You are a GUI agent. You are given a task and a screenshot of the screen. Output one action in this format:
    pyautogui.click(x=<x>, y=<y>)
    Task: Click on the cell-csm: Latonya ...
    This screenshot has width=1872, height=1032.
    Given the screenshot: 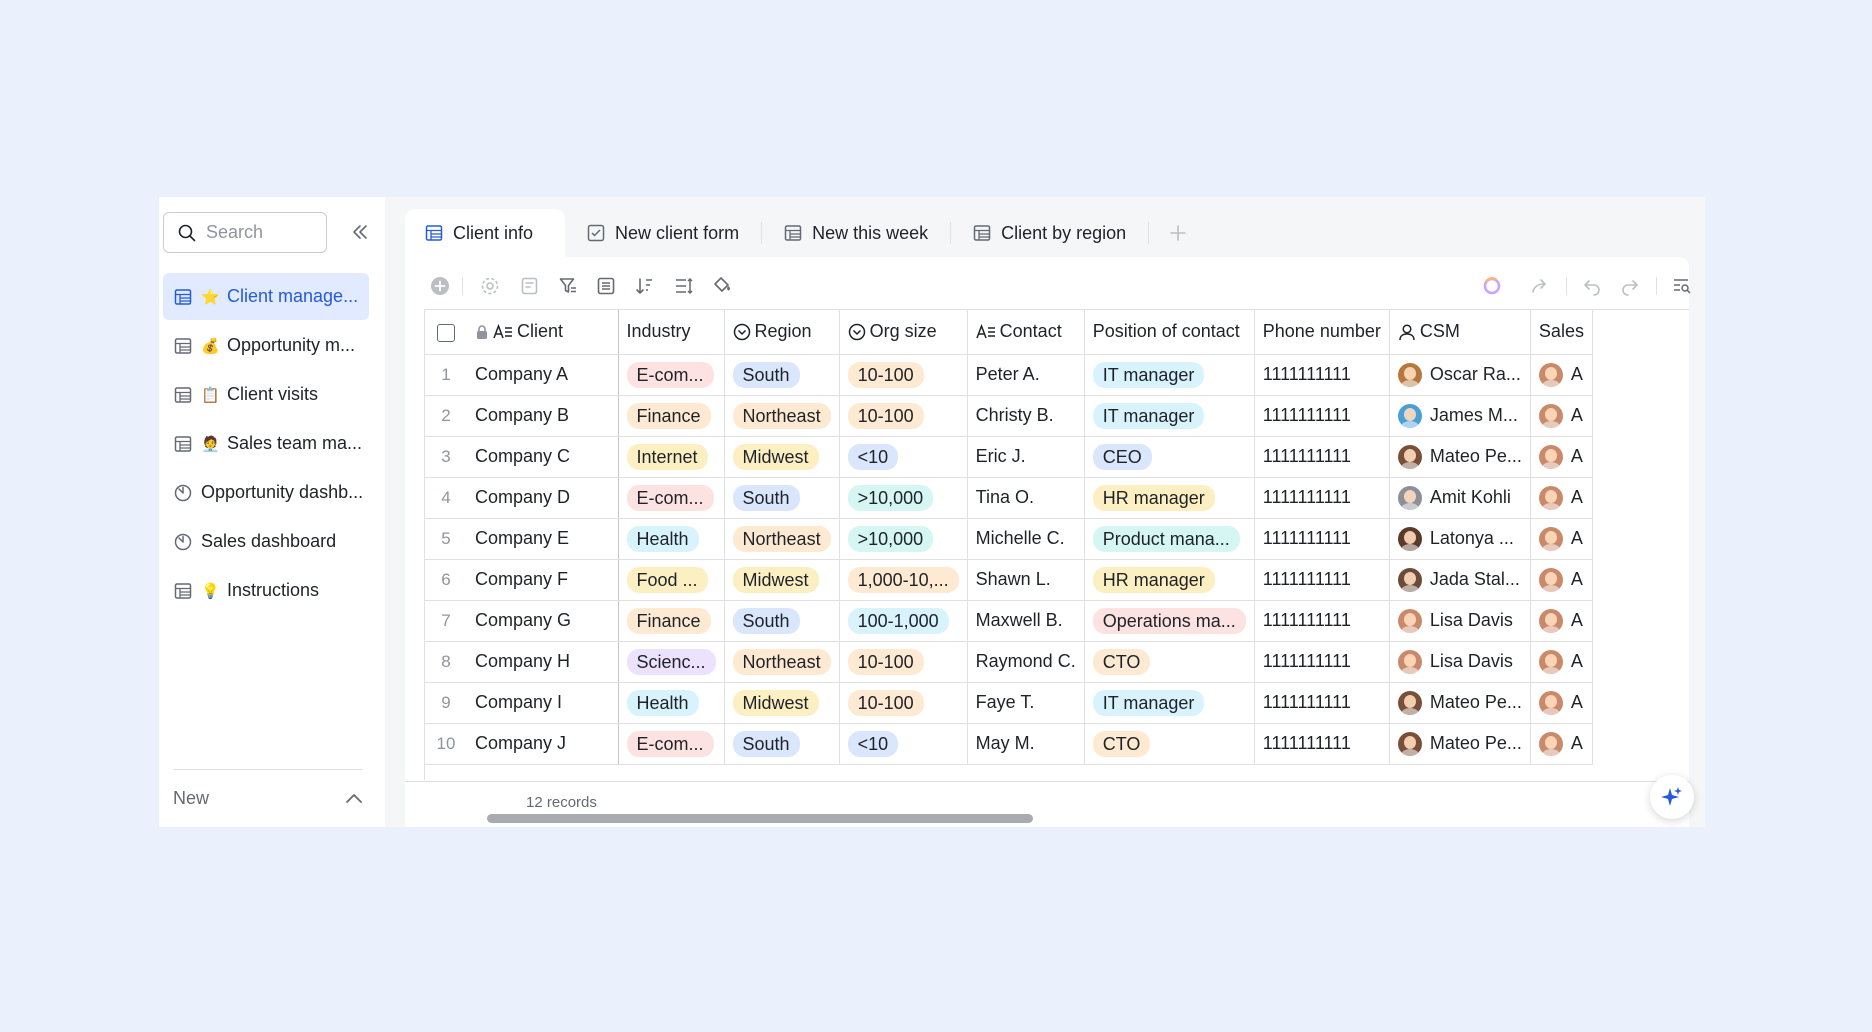 What is the action you would take?
    pyautogui.click(x=1460, y=539)
    